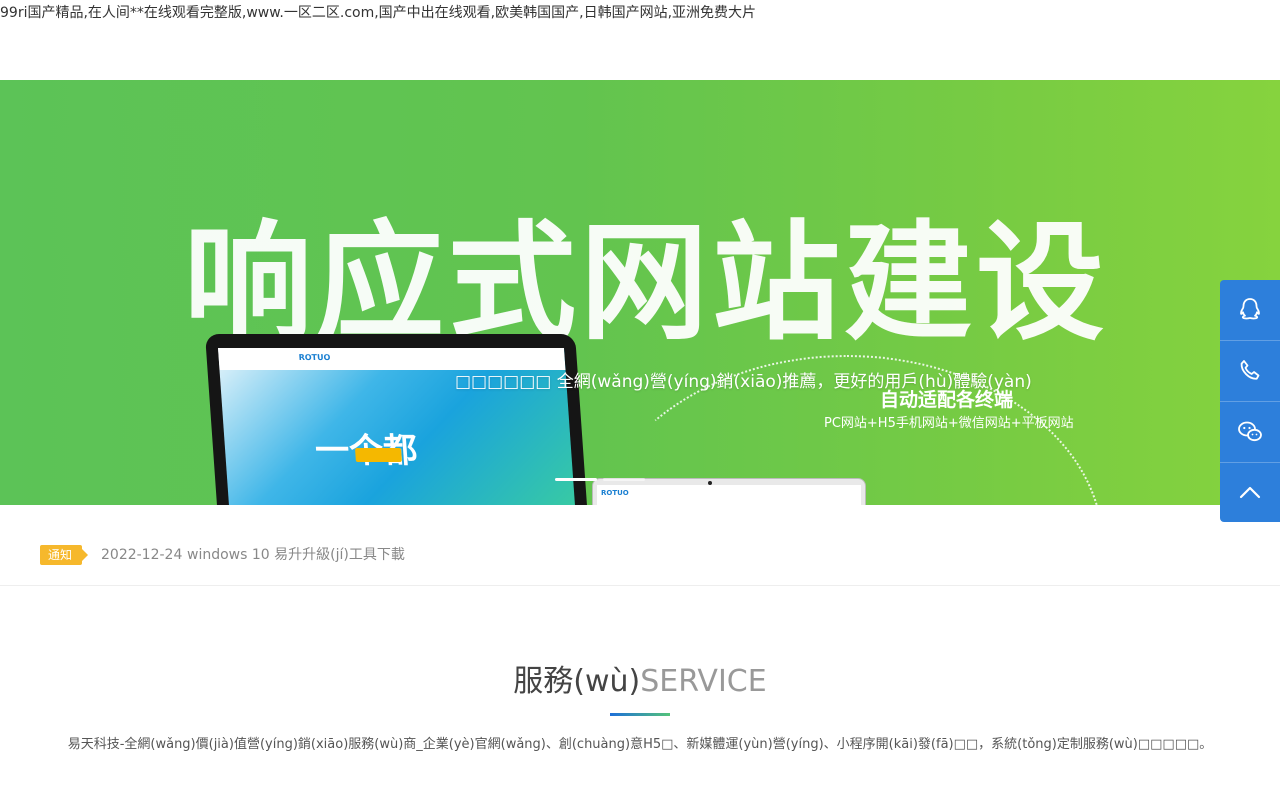  I want to click on service-heading: 服務(wù)SERVICE, so click(640, 682).